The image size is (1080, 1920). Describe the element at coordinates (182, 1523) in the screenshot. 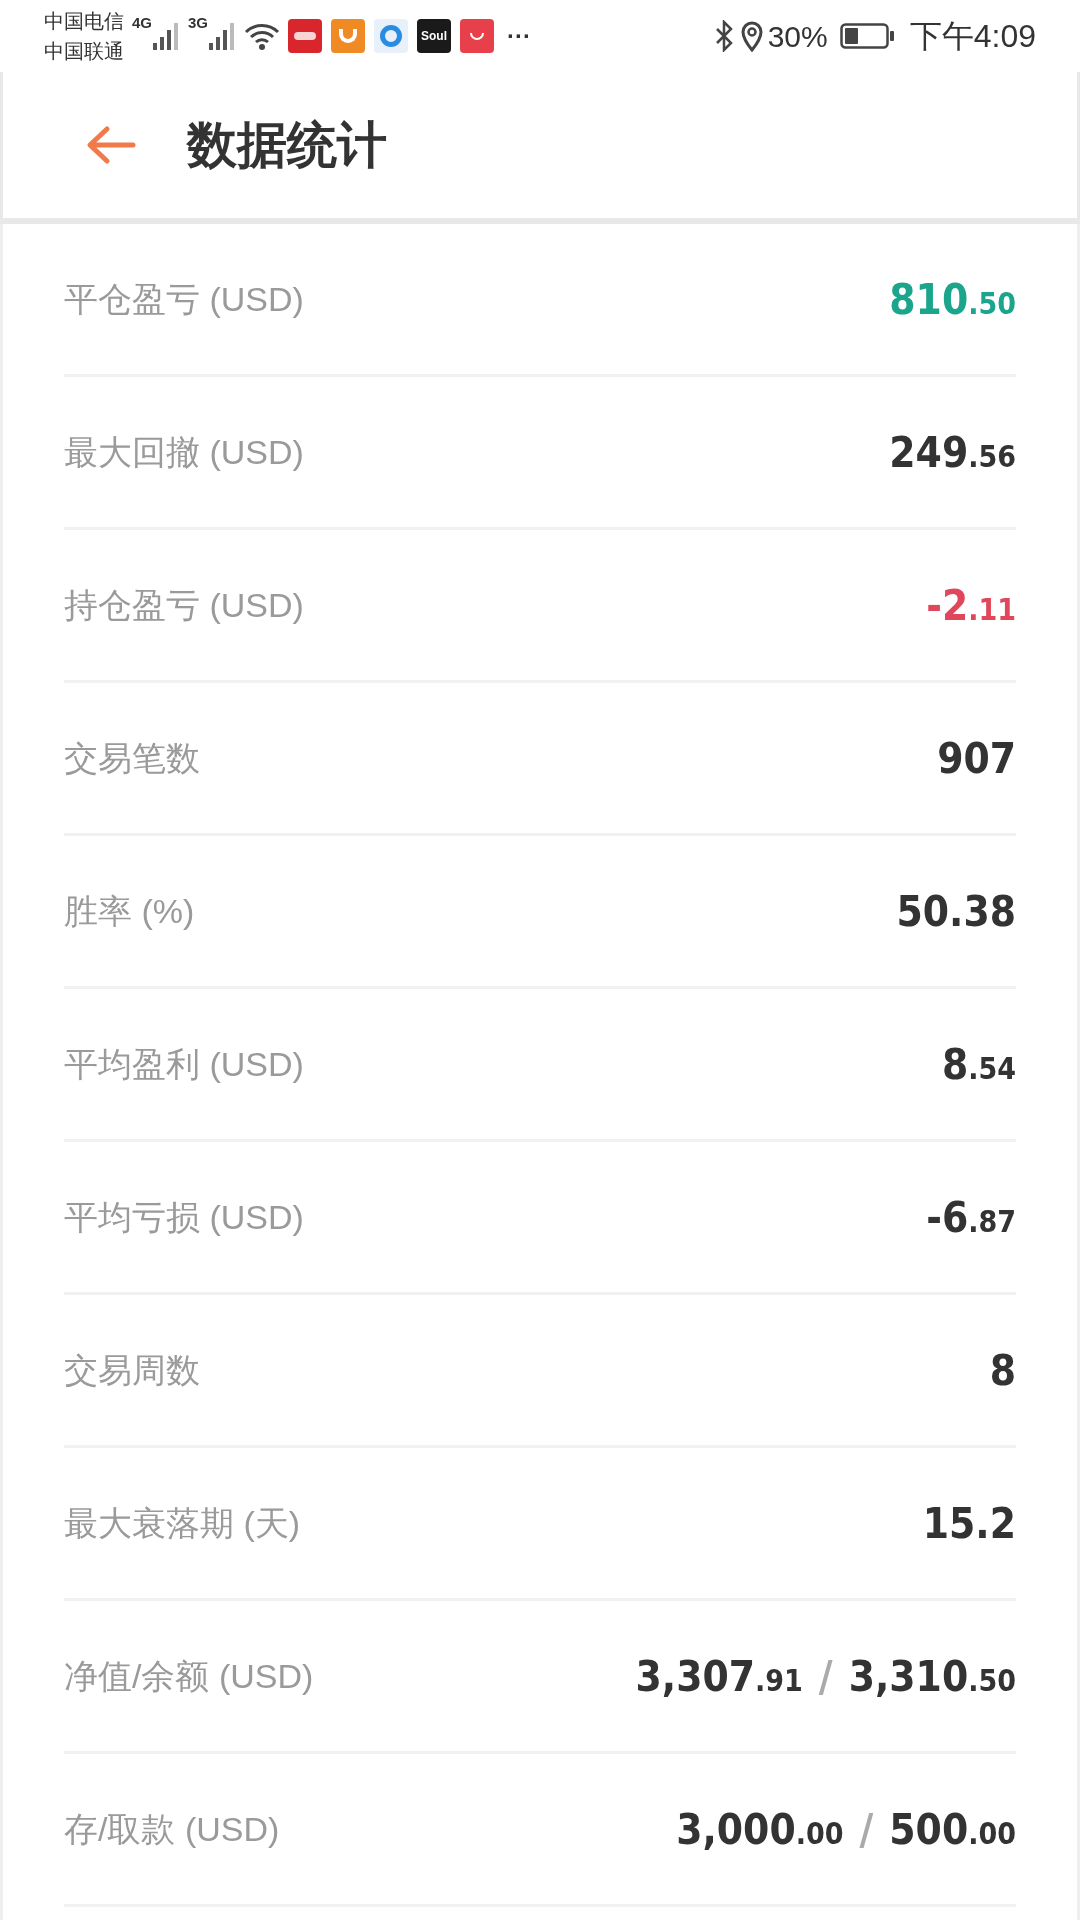

I see `stat-label: 最大衰落期 (天)` at that location.